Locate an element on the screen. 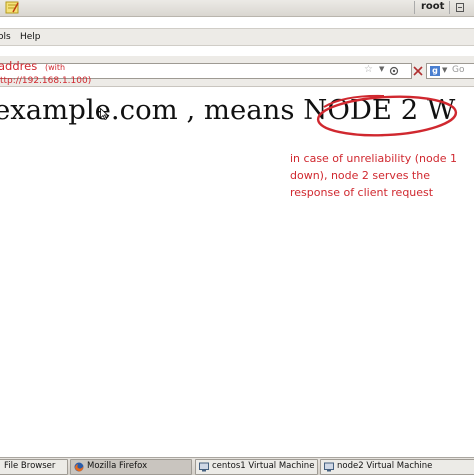 The height and width of the screenshot is (475, 474). search-bar: g ▼ Go is located at coordinates (450, 71).